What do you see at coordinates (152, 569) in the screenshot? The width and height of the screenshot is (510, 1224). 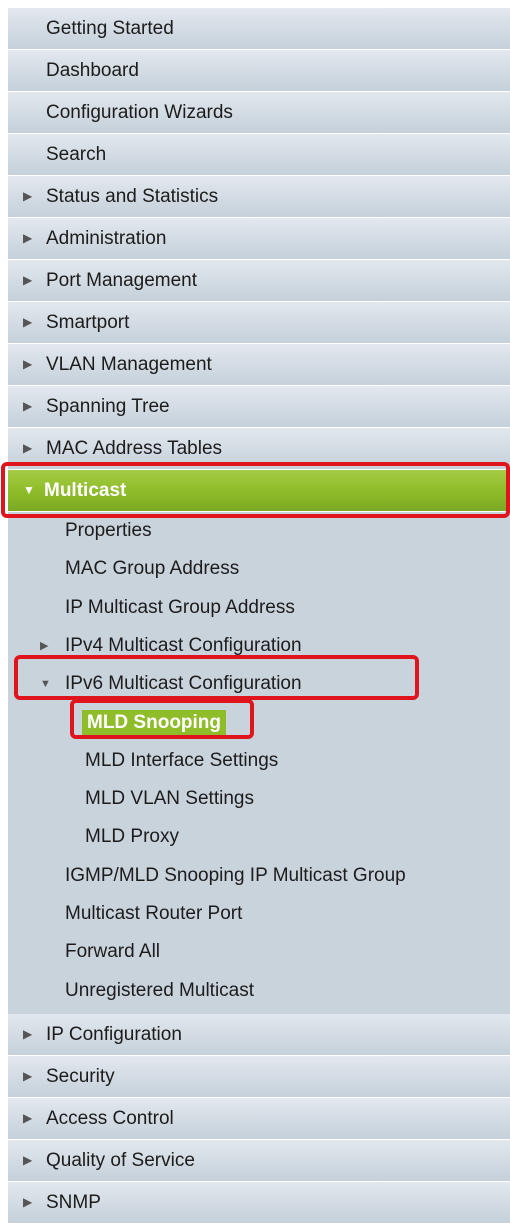 I see `submenu-item-label: MAC Group Address` at bounding box center [152, 569].